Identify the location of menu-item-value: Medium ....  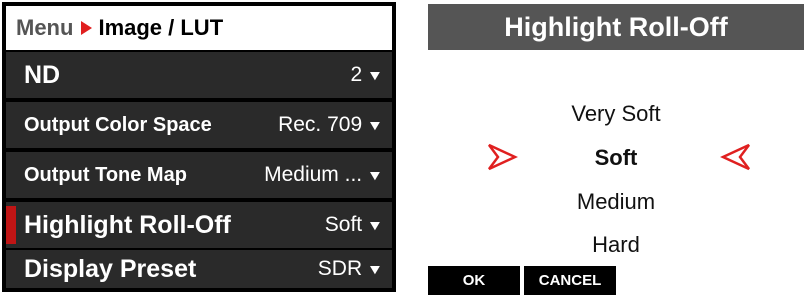
(313, 174).